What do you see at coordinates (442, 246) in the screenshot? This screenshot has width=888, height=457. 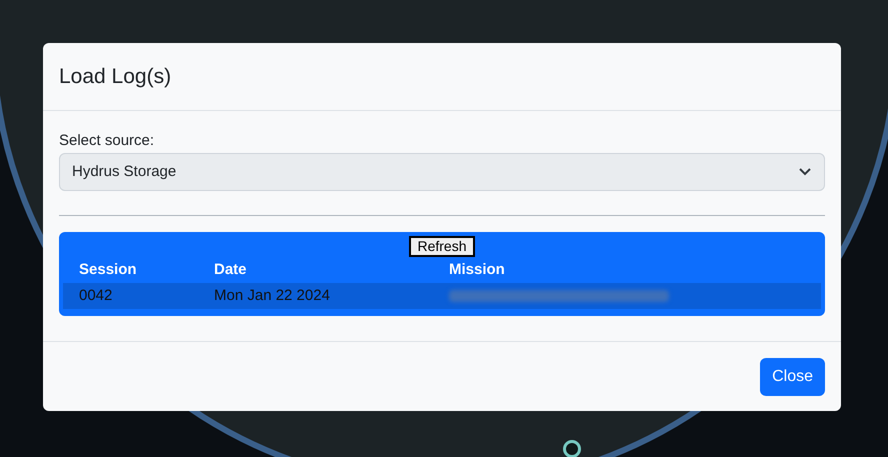 I see `refresh-button: Refresh` at bounding box center [442, 246].